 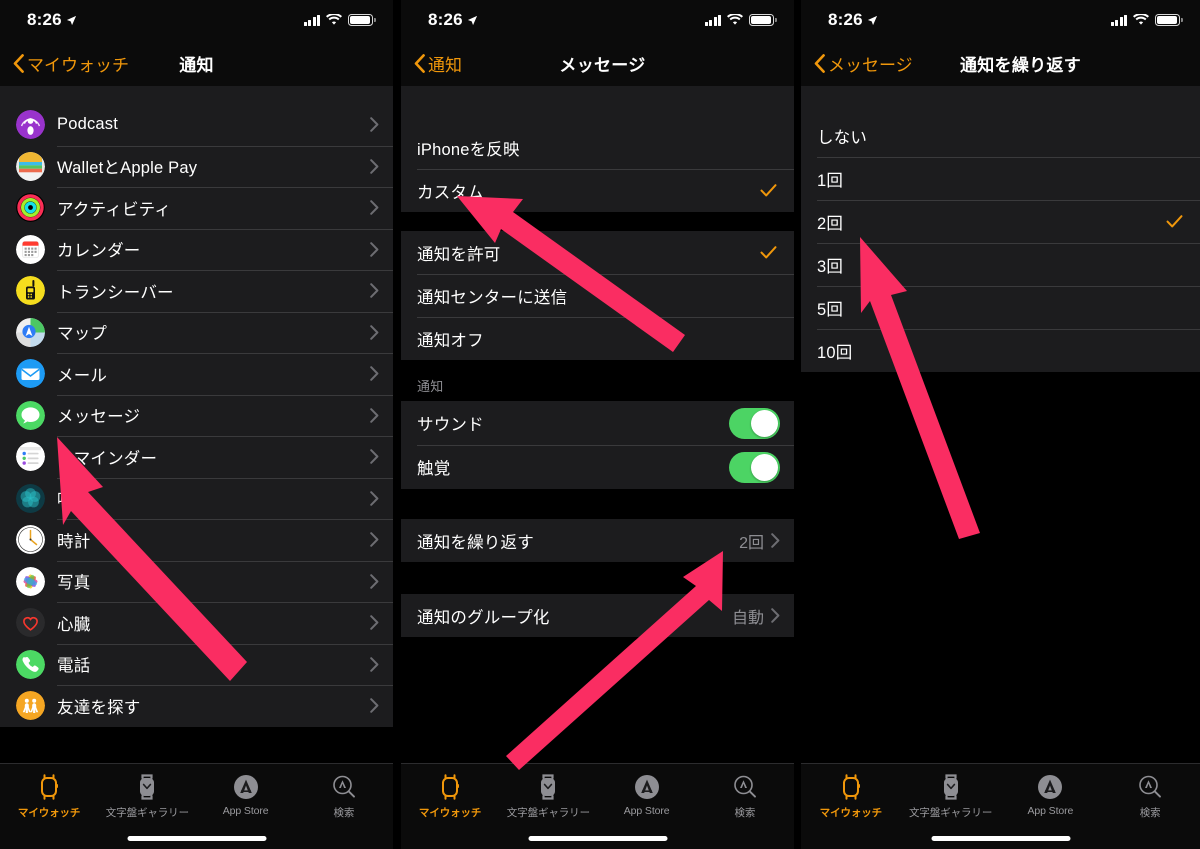 I want to click on chevron-left-icon, so click(x=419, y=63).